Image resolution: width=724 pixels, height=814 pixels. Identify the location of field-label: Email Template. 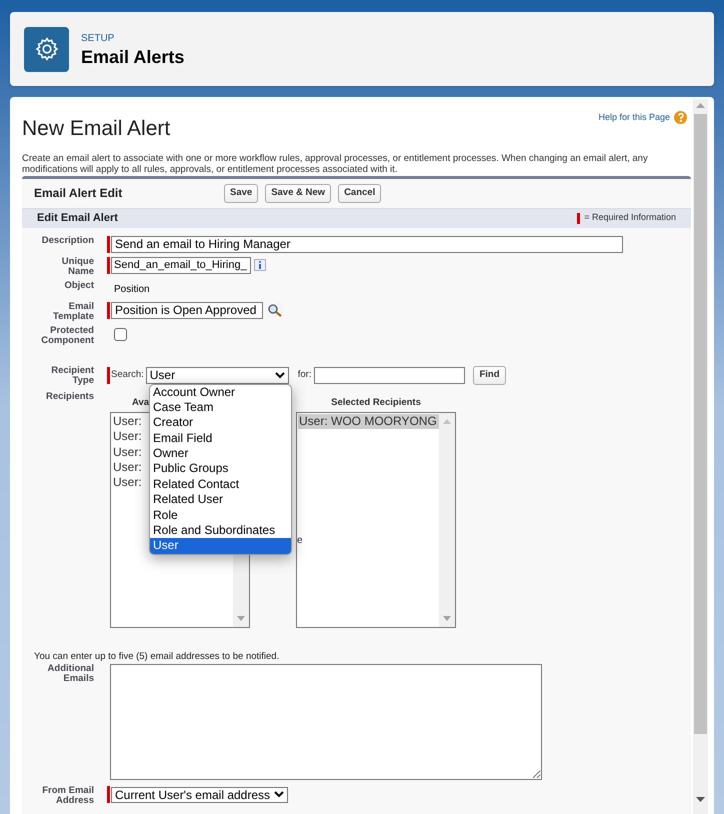
(73, 312).